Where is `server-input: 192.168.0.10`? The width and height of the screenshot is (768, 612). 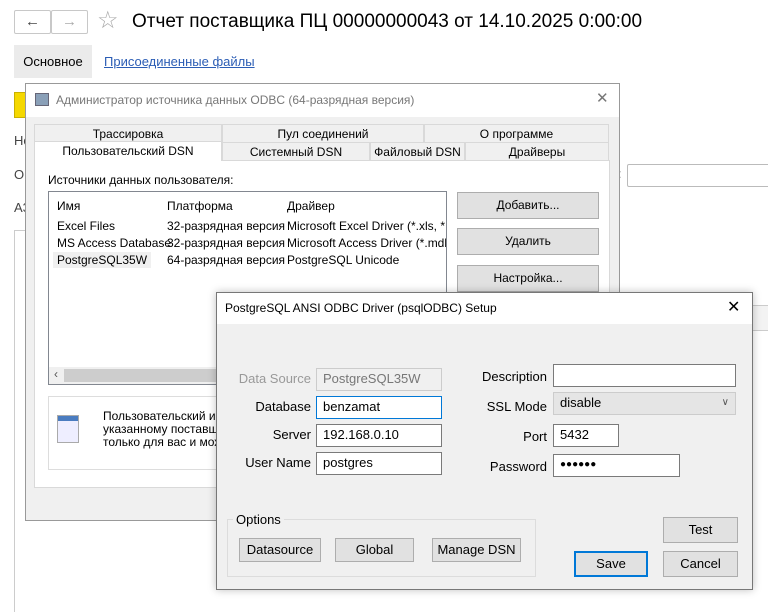 server-input: 192.168.0.10 is located at coordinates (379, 435).